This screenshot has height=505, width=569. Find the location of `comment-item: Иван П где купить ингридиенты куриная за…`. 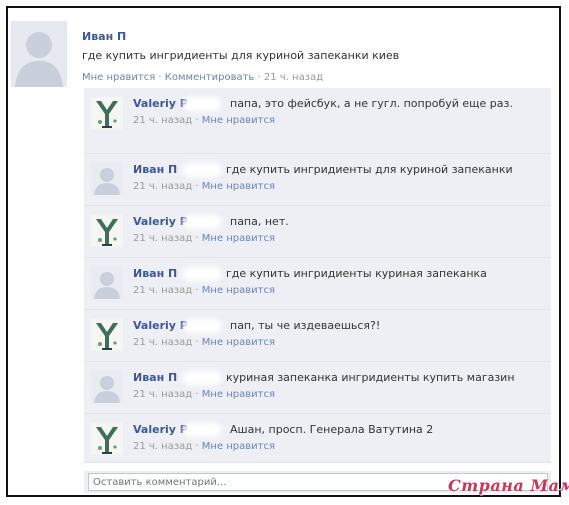

comment-item: Иван П где купить ингридиенты куриная за… is located at coordinates (317, 284).